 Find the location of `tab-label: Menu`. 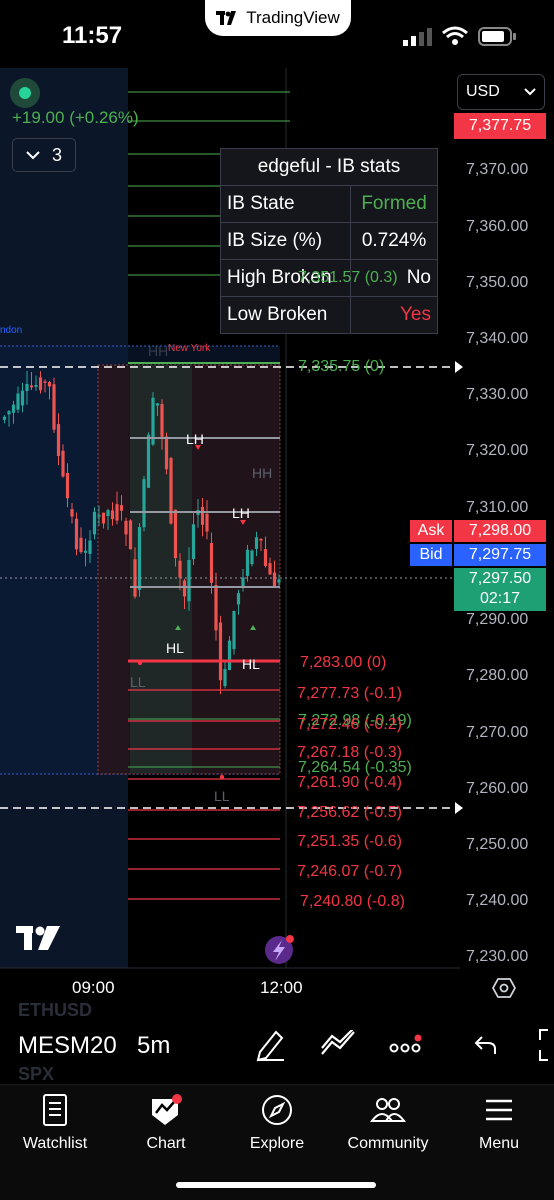

tab-label: Menu is located at coordinates (499, 1143).